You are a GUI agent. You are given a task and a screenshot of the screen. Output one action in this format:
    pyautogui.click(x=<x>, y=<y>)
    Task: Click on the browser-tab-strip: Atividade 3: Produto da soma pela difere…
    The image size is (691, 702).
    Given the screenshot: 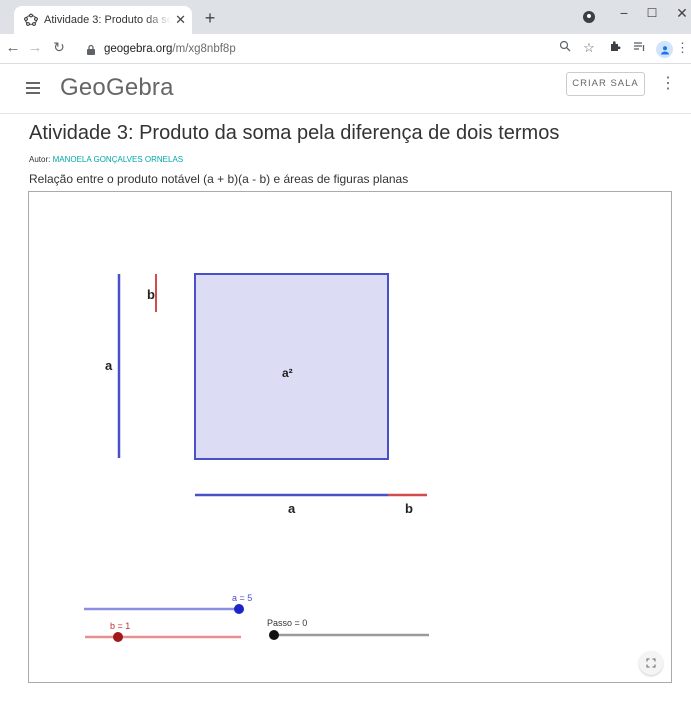 What is the action you would take?
    pyautogui.click(x=345, y=17)
    